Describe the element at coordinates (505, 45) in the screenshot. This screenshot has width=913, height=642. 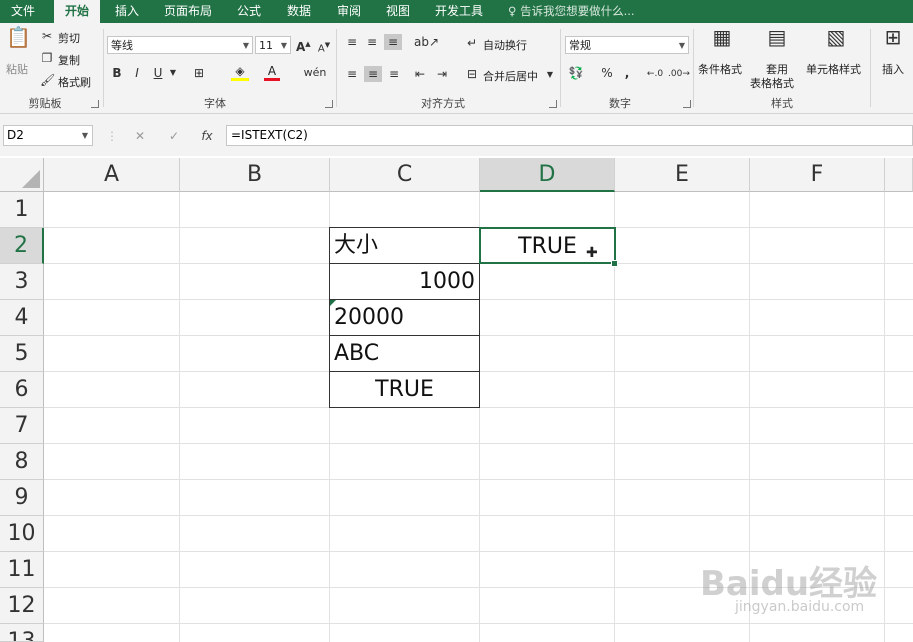
I see `wrap-text-button: 自动换行` at that location.